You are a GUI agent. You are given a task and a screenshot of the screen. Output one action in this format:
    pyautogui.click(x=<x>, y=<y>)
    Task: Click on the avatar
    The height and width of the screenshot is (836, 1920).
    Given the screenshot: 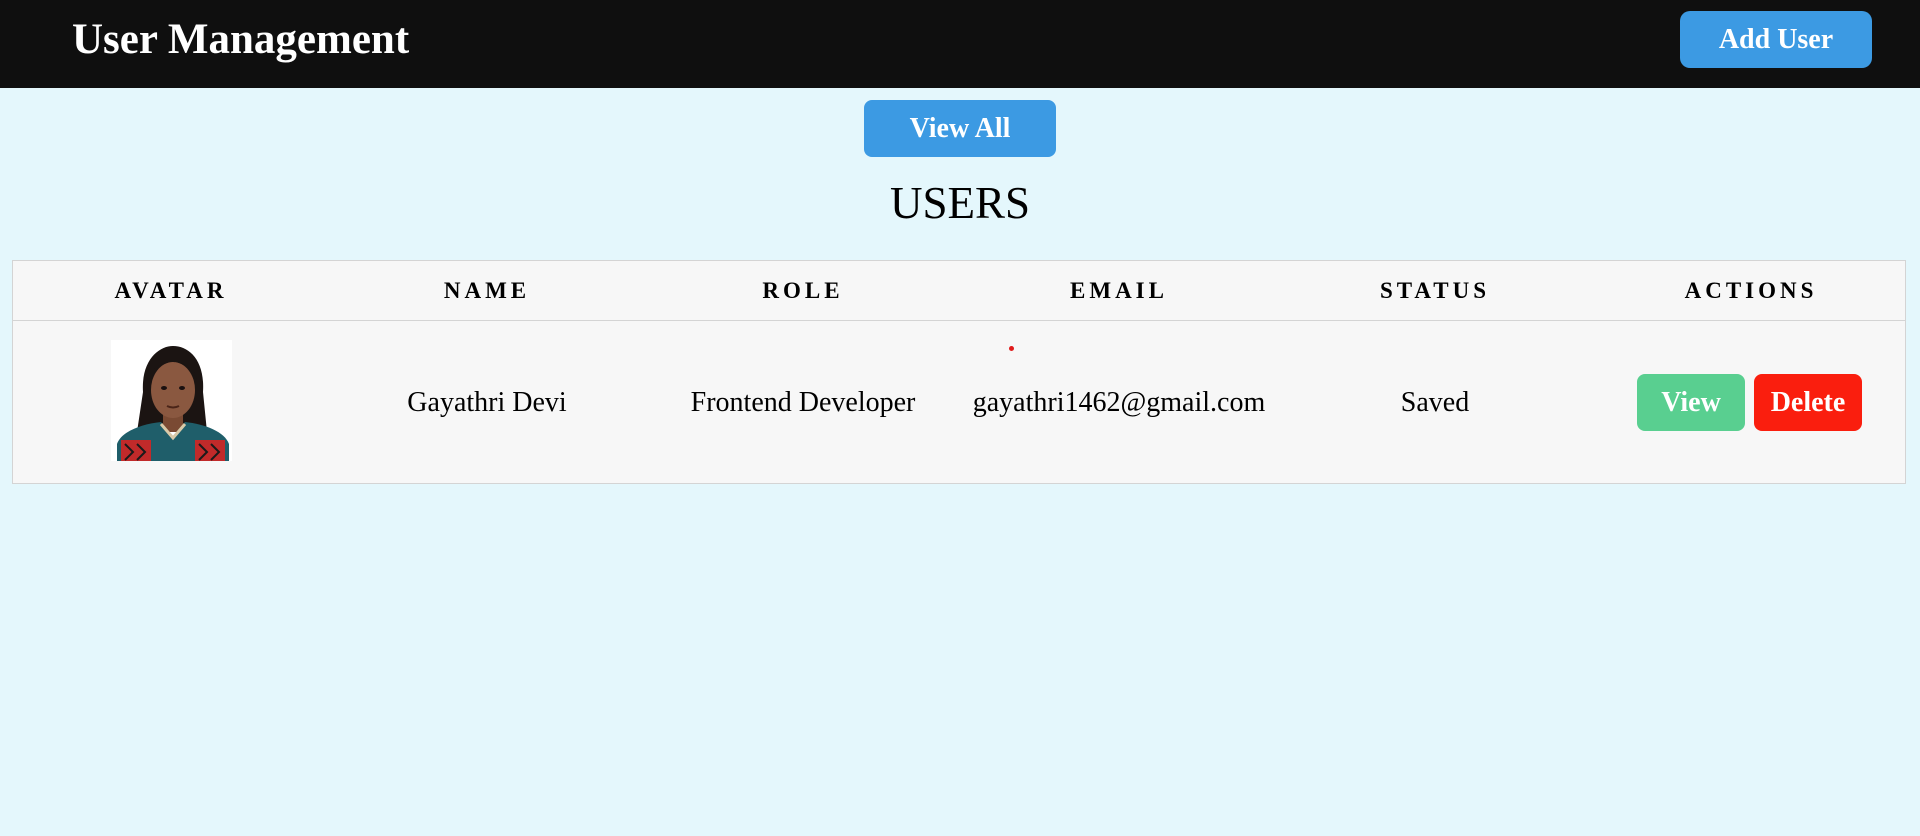 What is the action you would take?
    pyautogui.click(x=171, y=400)
    